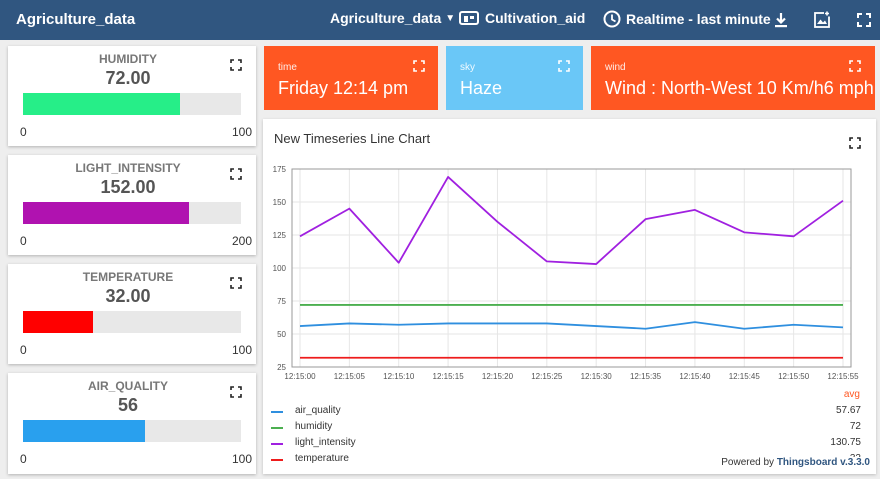  I want to click on time-card: time Friday 12:14 pm, so click(351, 78).